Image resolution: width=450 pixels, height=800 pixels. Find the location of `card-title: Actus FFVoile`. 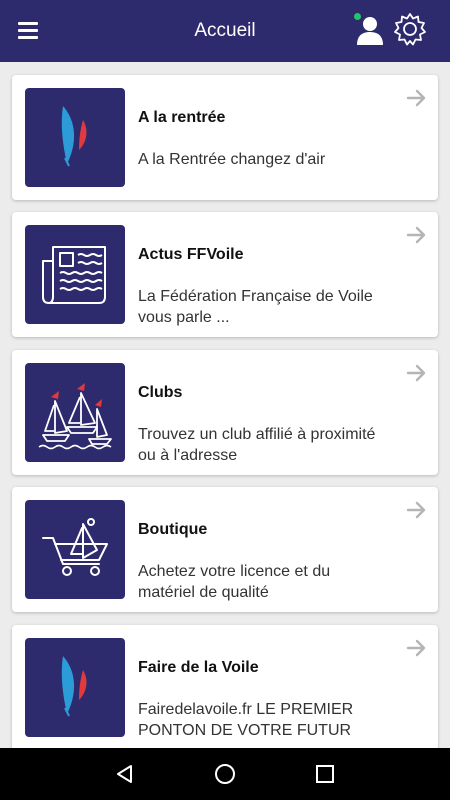

card-title: Actus FFVoile is located at coordinates (191, 254).